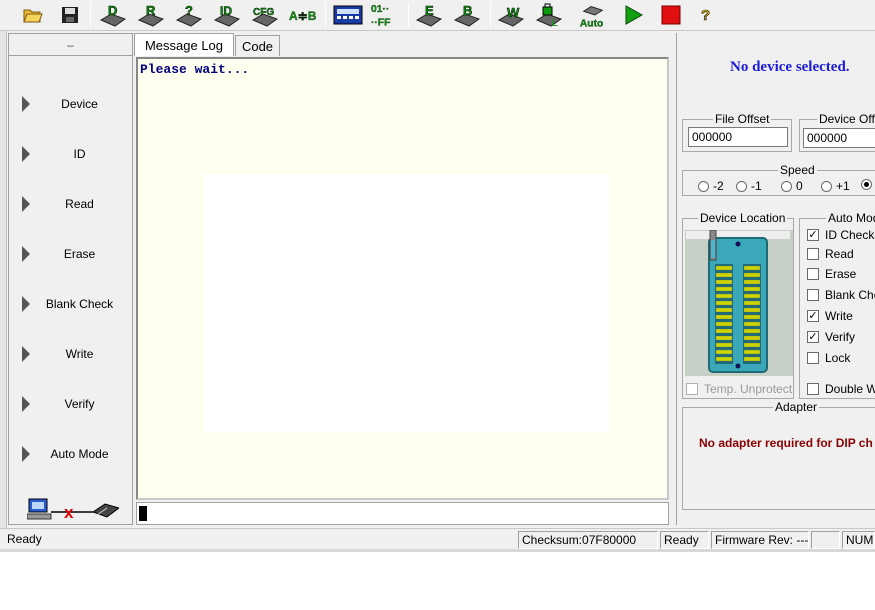  Describe the element at coordinates (797, 170) in the screenshot. I see `speed-label: Speed` at that location.